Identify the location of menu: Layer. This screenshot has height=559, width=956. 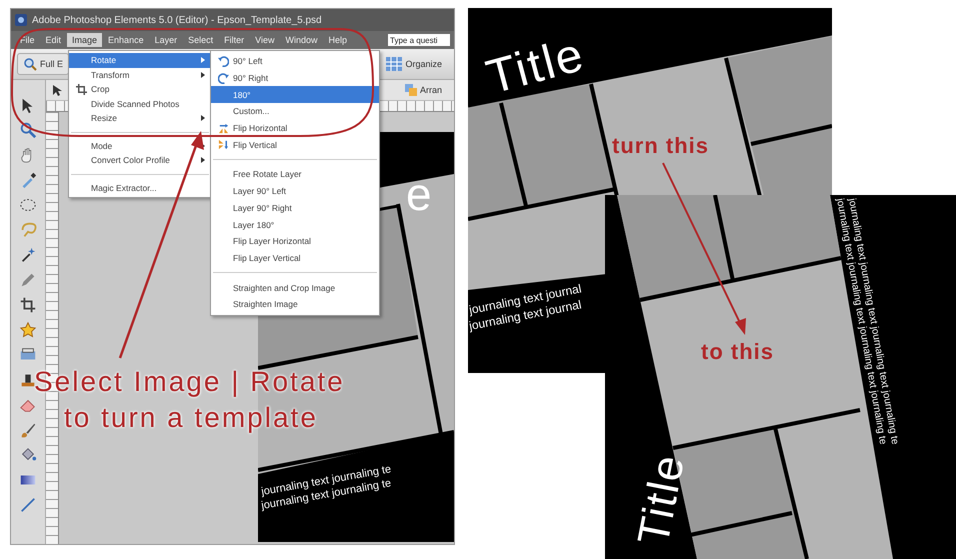
(166, 40).